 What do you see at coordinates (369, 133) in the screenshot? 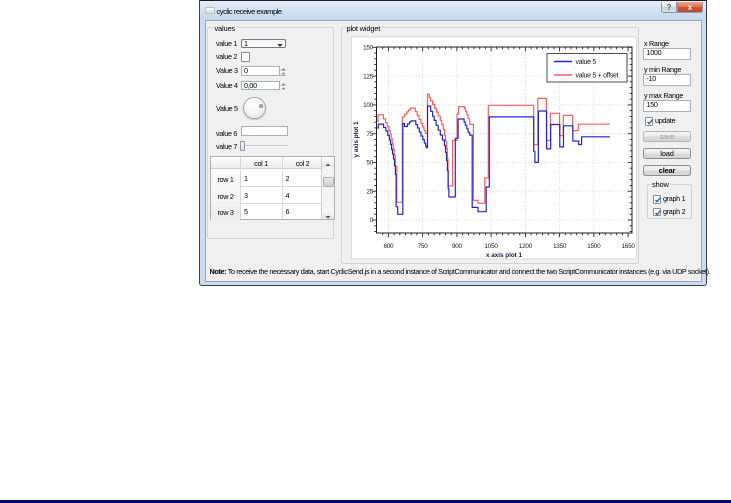
I see `svg-text: 75` at bounding box center [369, 133].